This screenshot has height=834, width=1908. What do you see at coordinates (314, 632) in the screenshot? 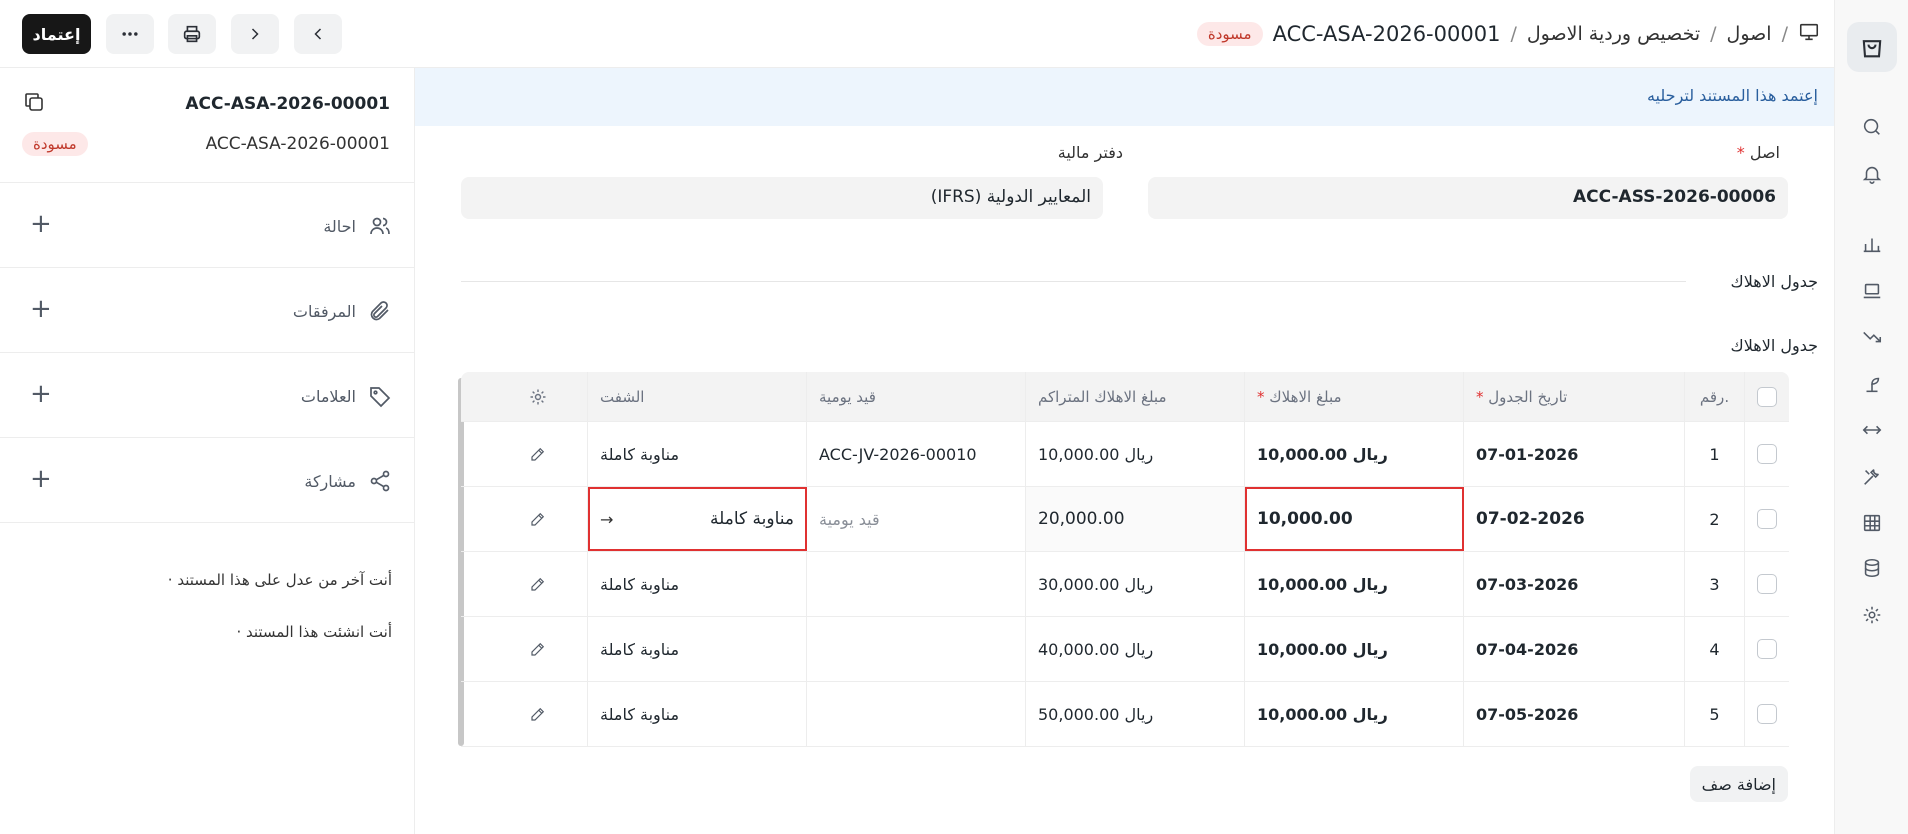
I see `activity-created: أنت انشئت هذا المستند ·` at bounding box center [314, 632].